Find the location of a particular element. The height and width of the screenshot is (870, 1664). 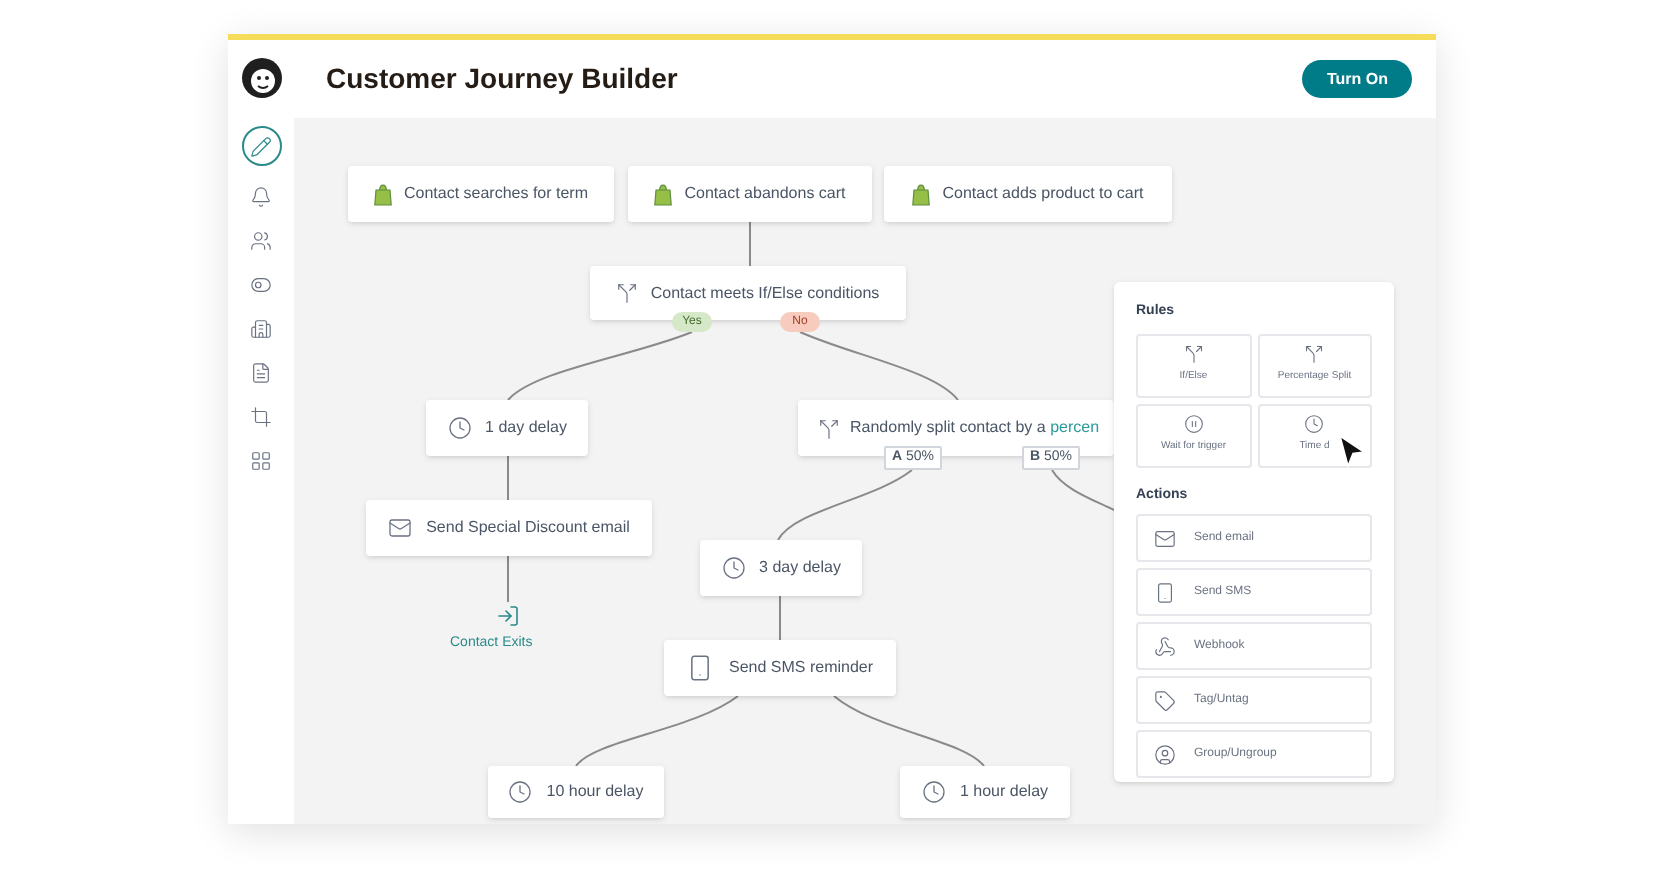

split-text: Randomly split contact by a percen is located at coordinates (975, 428).